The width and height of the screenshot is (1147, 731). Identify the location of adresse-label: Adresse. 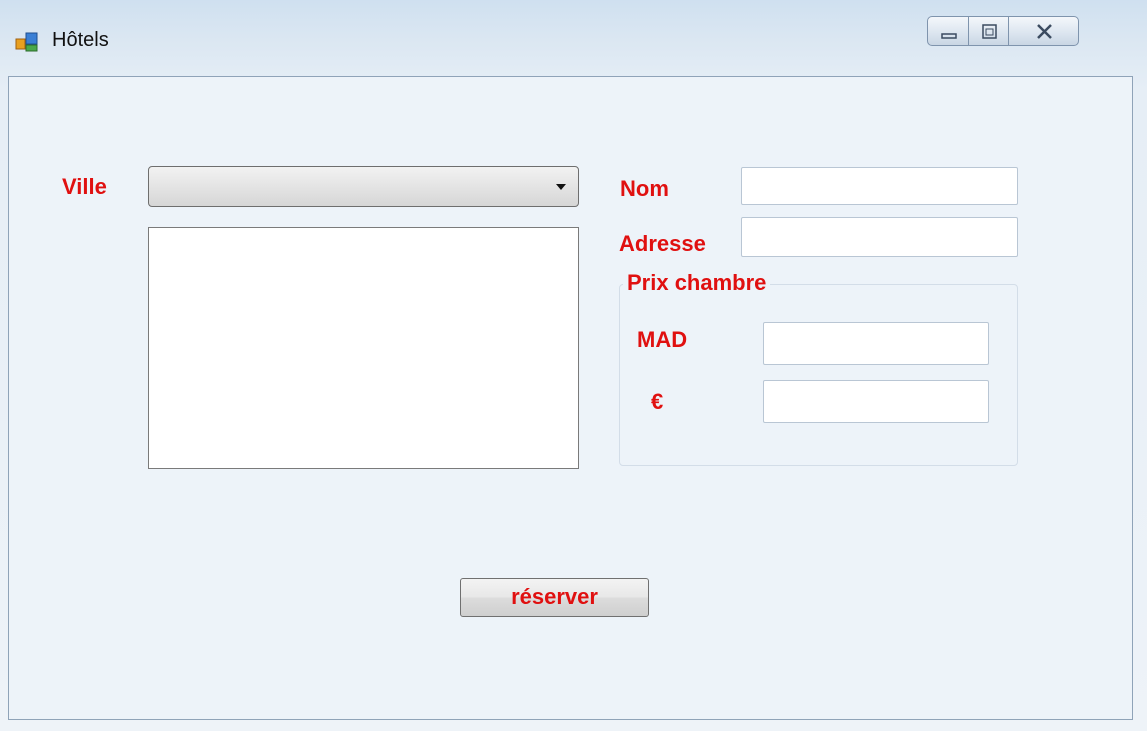
(662, 243).